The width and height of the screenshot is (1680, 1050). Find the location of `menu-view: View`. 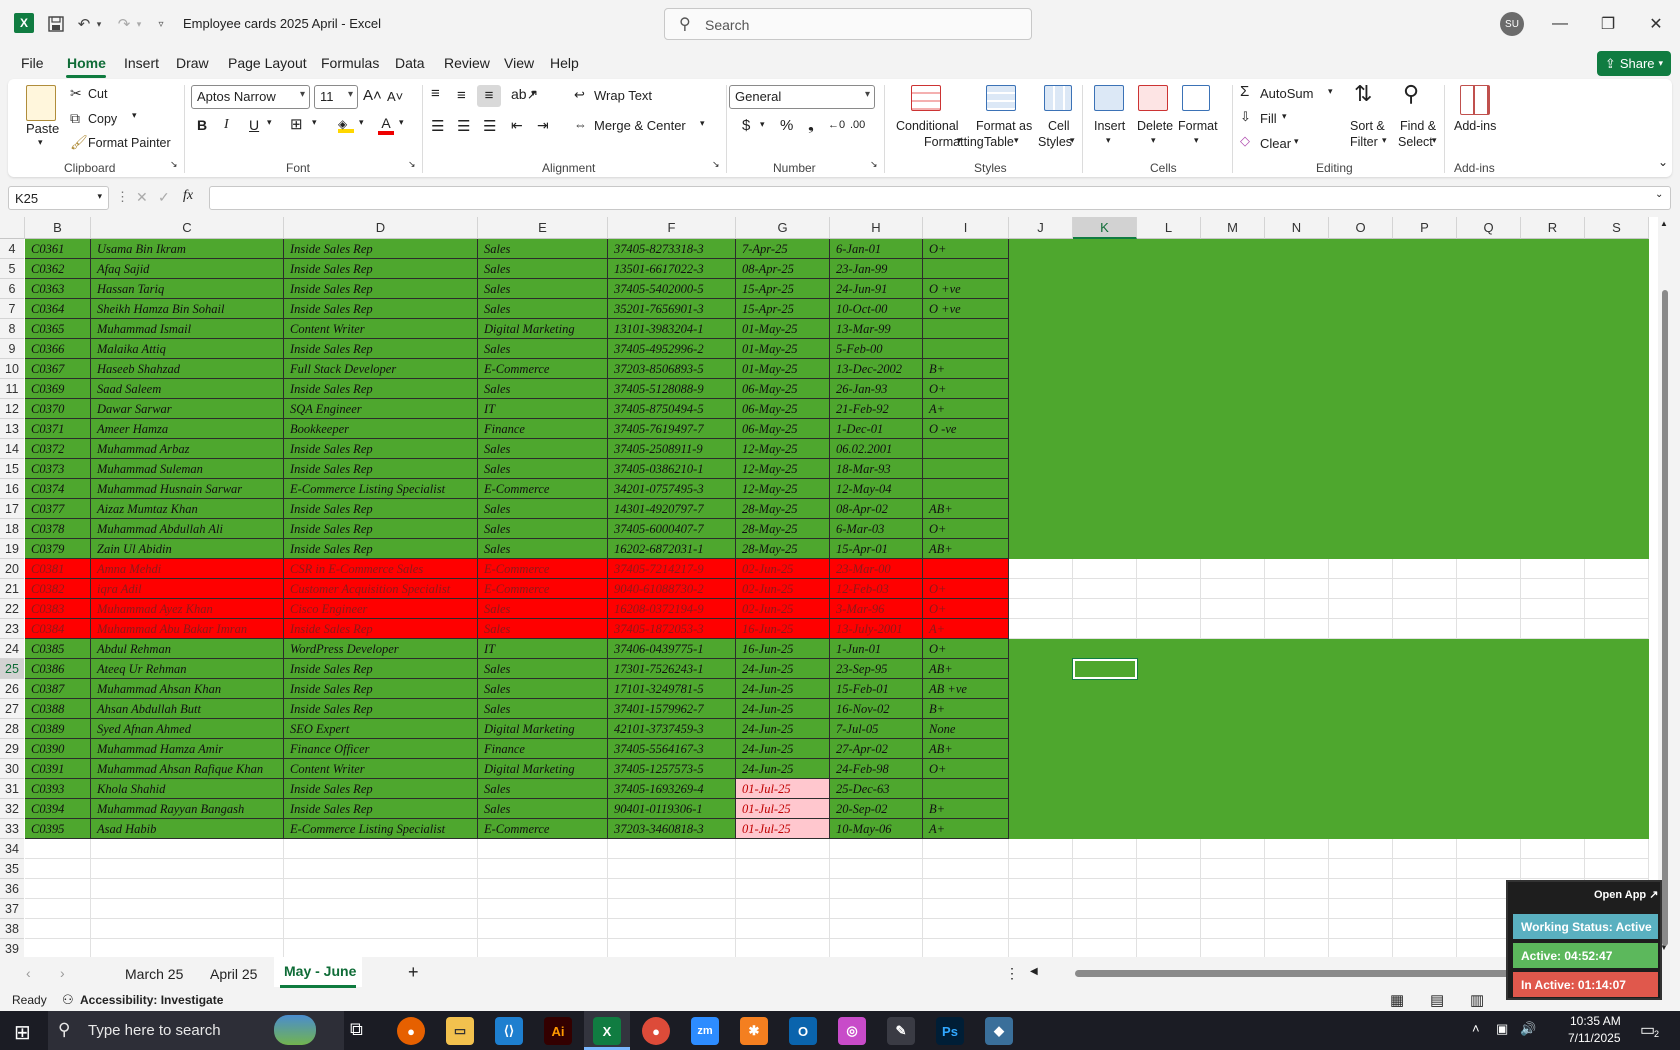

menu-view: View is located at coordinates (519, 63).